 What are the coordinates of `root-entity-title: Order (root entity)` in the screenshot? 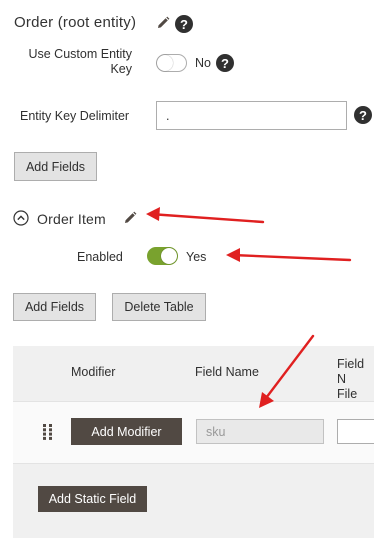 It's located at (75, 22).